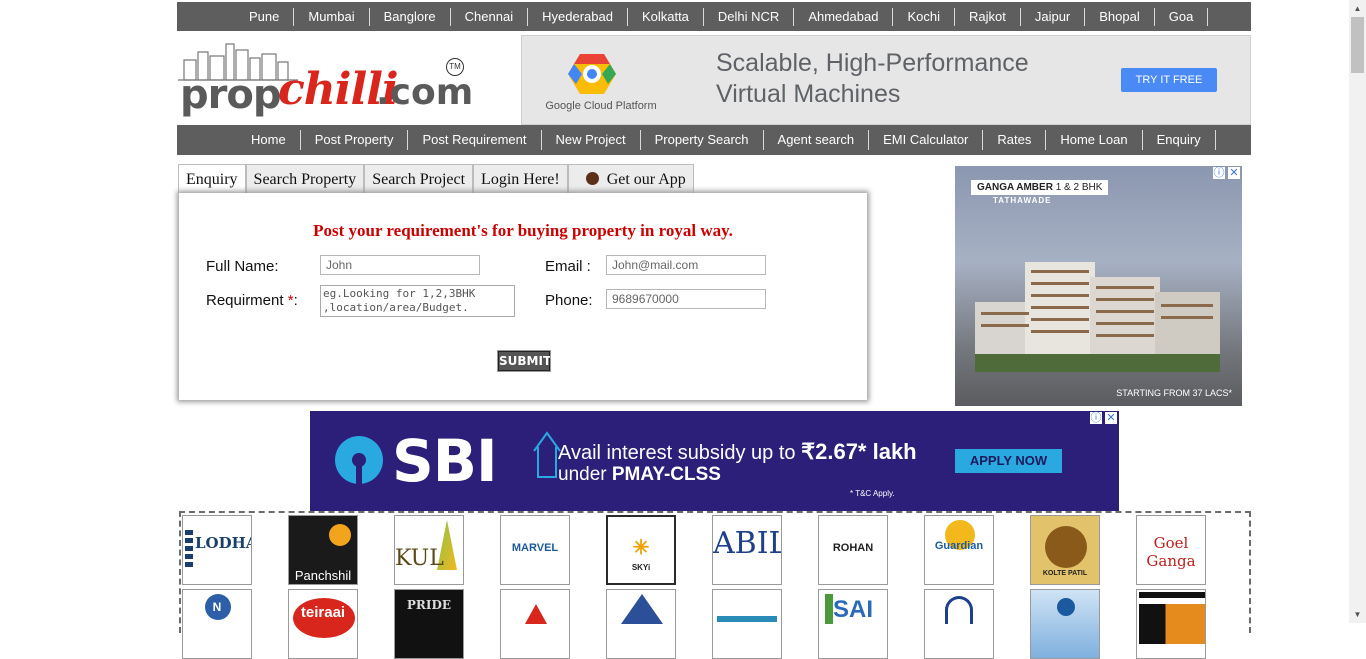 Image resolution: width=1366 pixels, height=659 pixels. What do you see at coordinates (323, 575) in the screenshot?
I see `builder-name: Panchshil` at bounding box center [323, 575].